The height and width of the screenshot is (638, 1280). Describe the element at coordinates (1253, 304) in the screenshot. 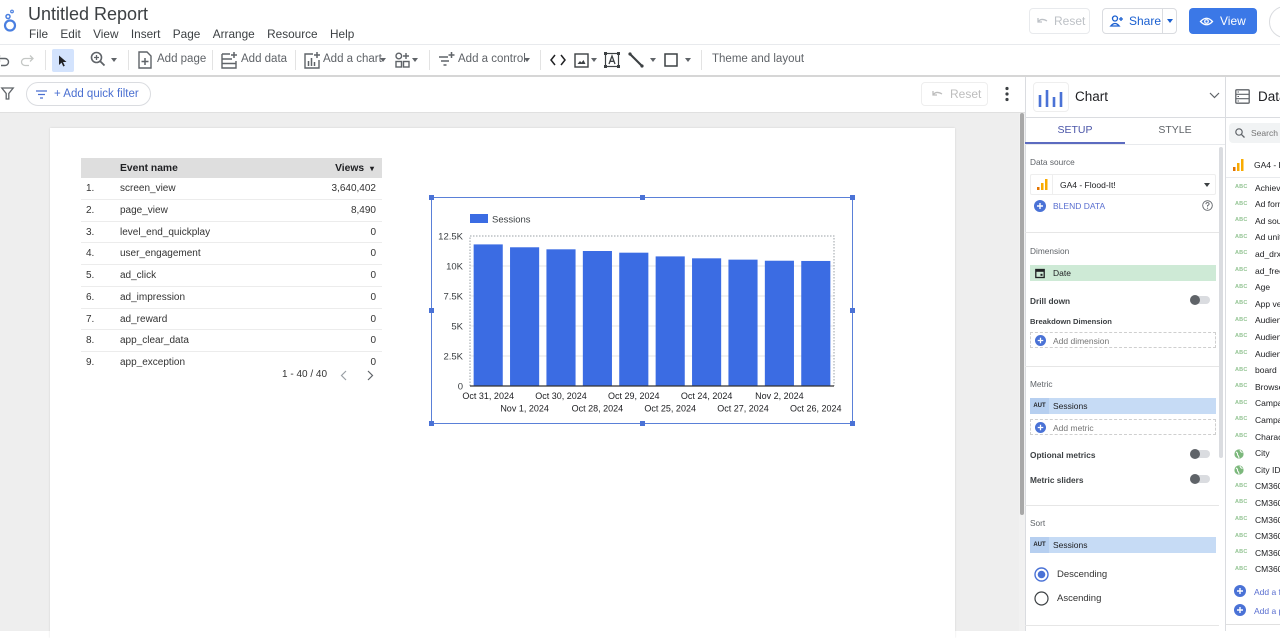

I see `field-item: ABC App ve` at that location.